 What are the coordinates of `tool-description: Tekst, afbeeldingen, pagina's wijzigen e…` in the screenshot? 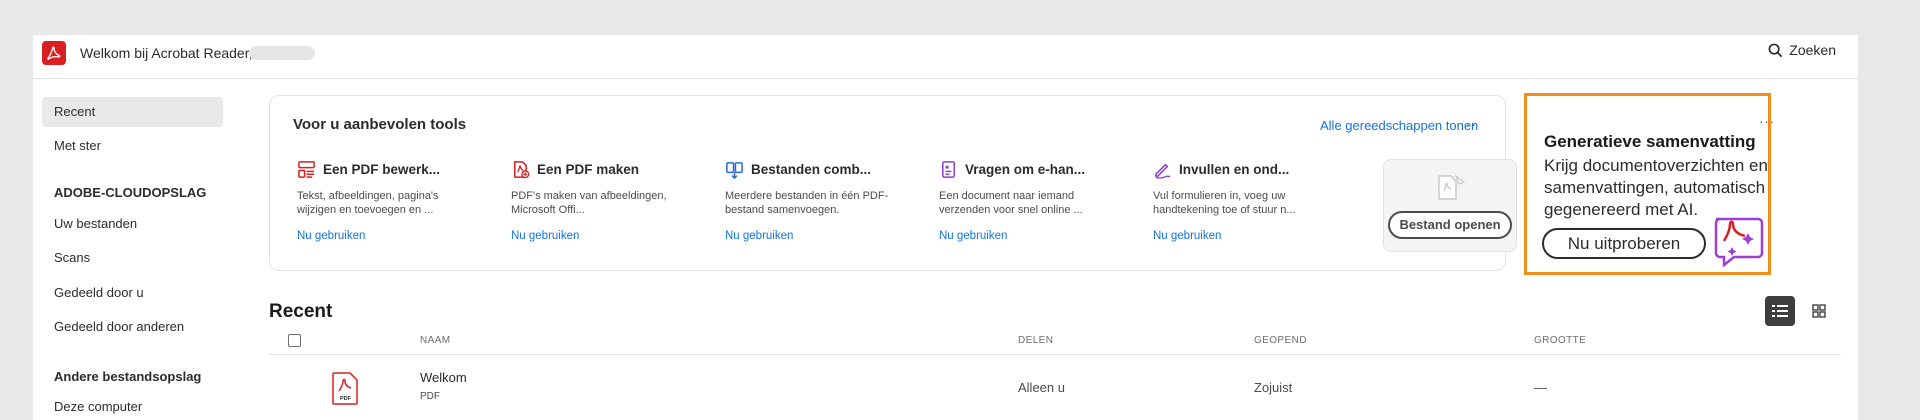 It's located at (368, 203).